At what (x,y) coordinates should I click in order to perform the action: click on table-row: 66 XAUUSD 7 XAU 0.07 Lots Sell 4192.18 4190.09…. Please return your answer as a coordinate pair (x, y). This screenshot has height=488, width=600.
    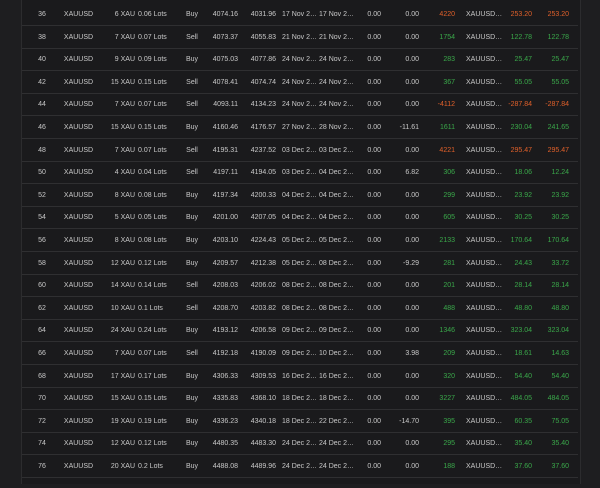
    Looking at the image, I should click on (300, 354).